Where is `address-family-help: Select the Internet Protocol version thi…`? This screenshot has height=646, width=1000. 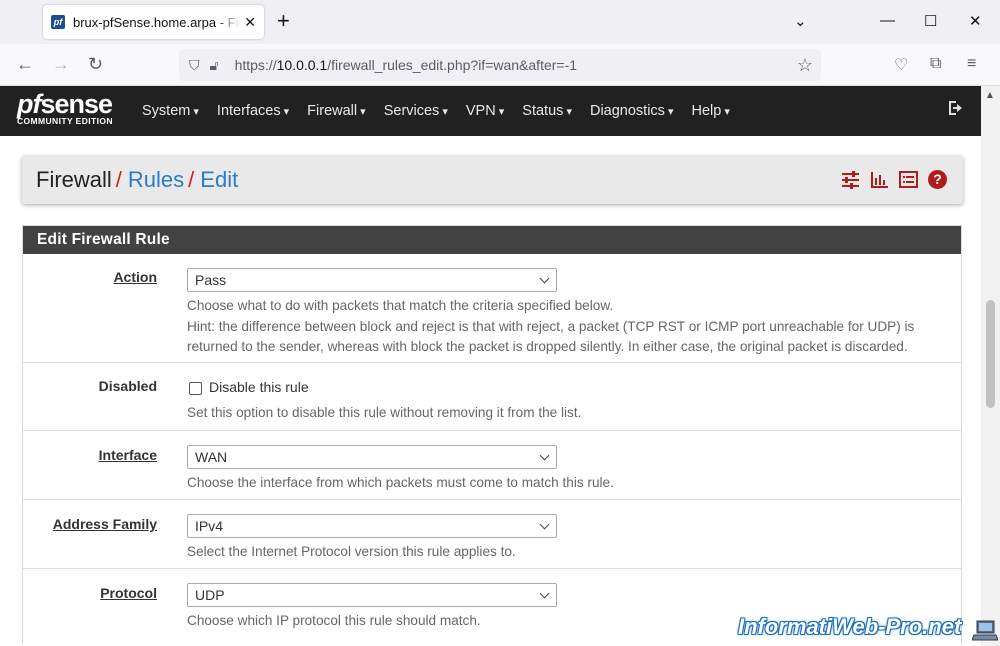
address-family-help: Select the Internet Protocol version thi… is located at coordinates (351, 551).